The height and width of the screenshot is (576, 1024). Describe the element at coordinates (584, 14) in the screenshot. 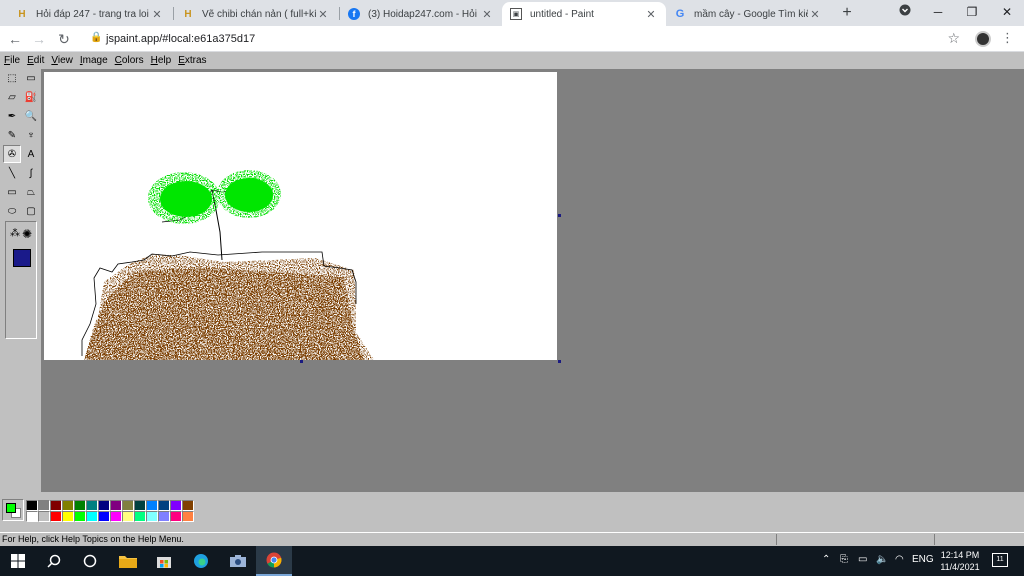

I see `browser-tab-active: ▣ untitled - Paint ✕` at that location.